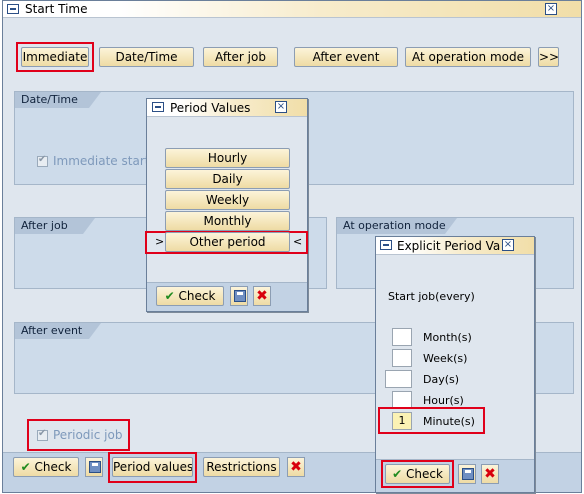 This screenshot has height=494, width=584. I want to click on periodic-job-label: Periodic job, so click(88, 435).